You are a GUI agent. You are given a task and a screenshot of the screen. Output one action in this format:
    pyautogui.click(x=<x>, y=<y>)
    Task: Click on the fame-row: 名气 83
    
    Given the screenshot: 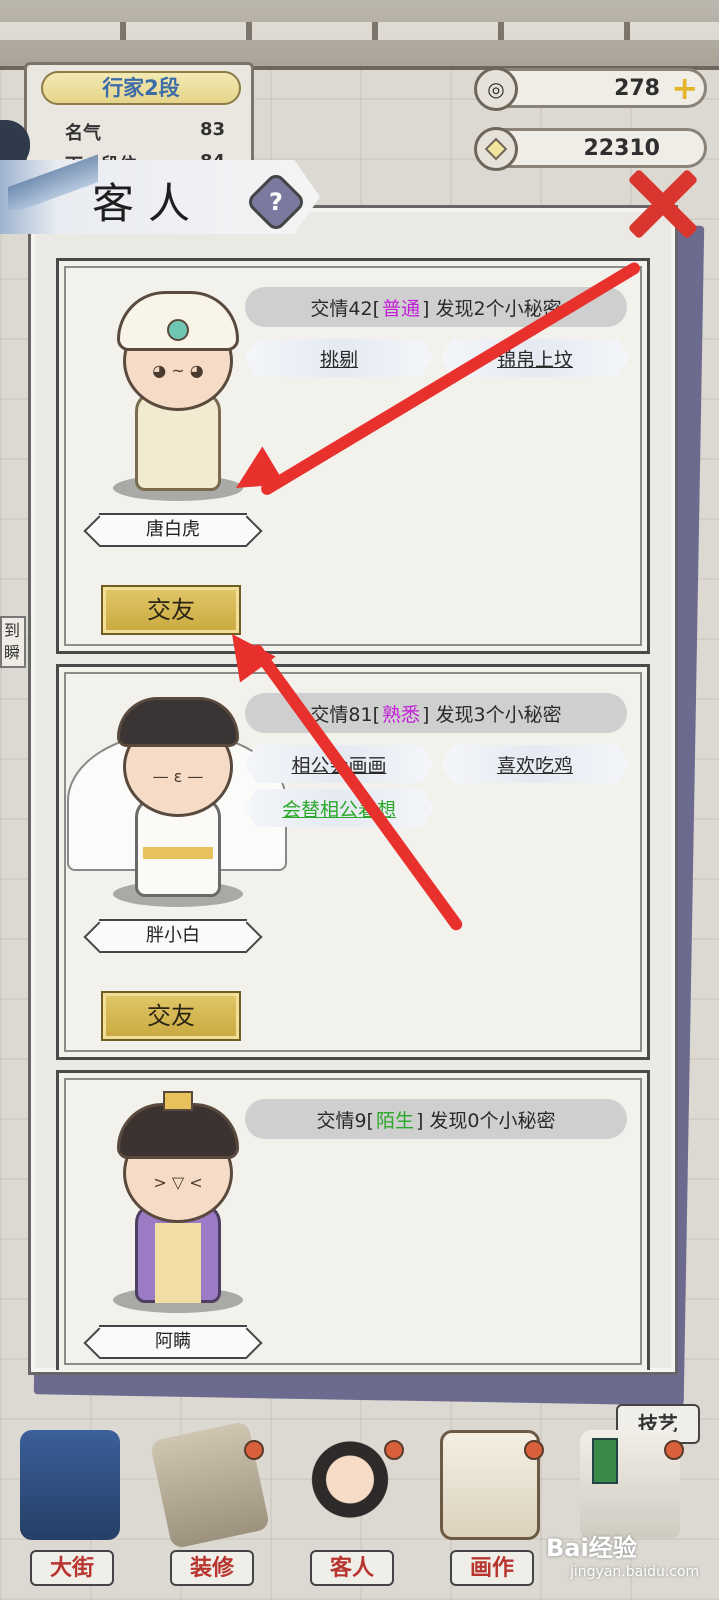 What is the action you would take?
    pyautogui.click(x=145, y=132)
    